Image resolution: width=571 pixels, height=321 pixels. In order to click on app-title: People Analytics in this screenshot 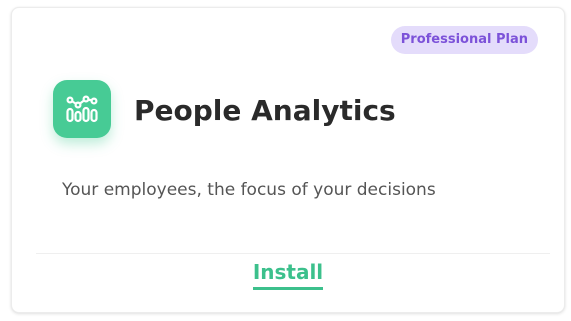, I will do `click(265, 110)`.